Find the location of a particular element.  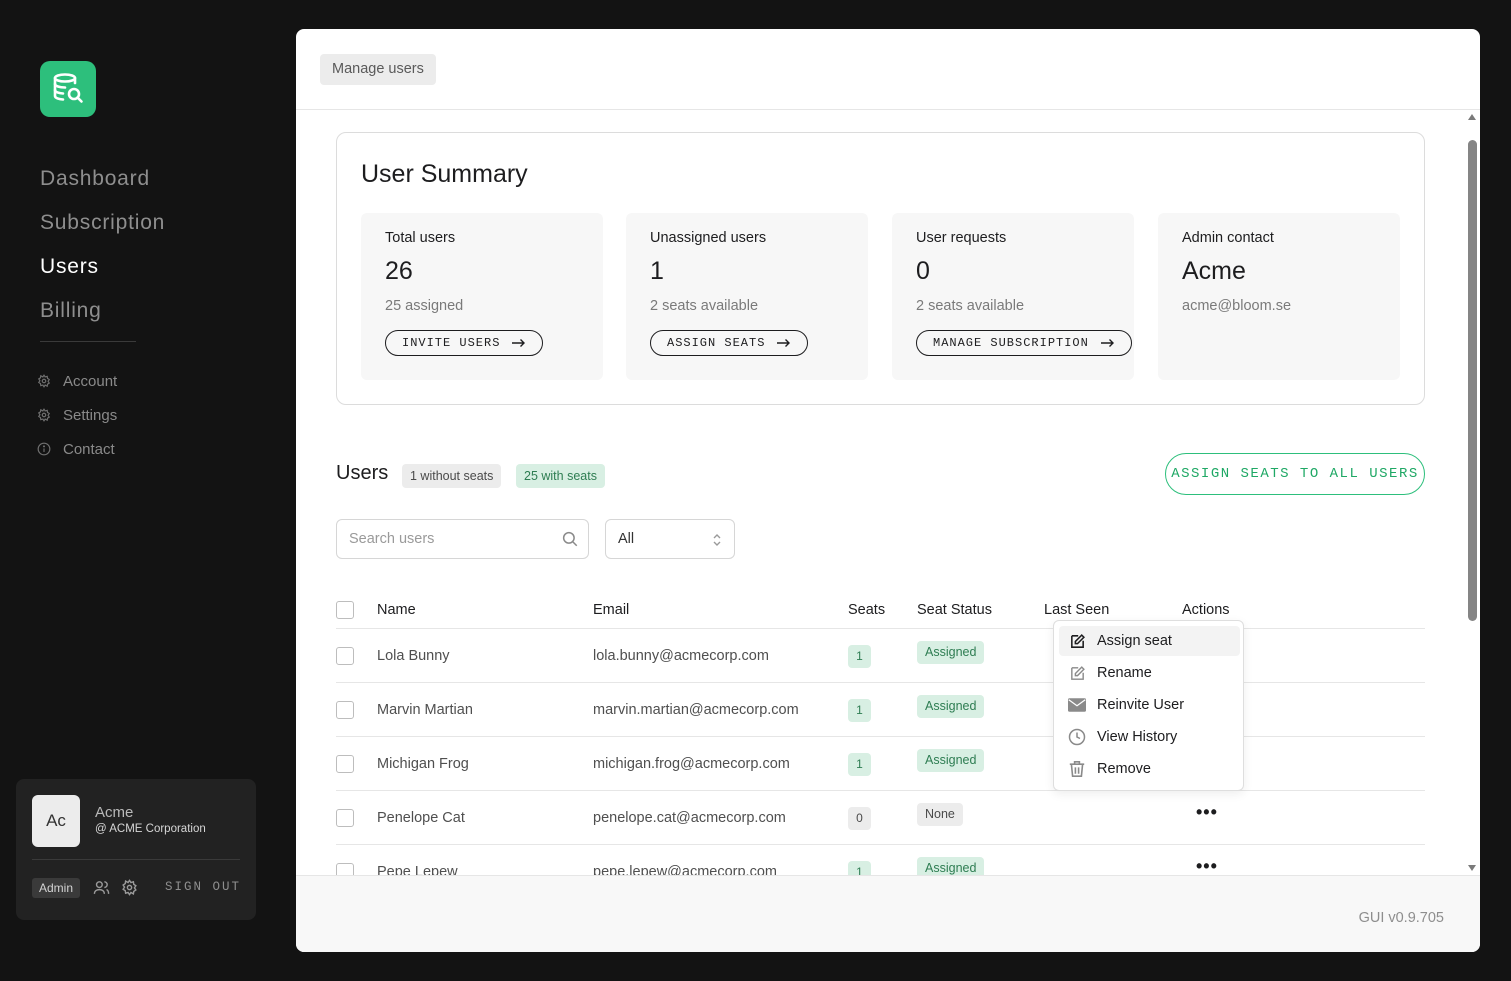

select-all-checkbox is located at coordinates (345, 610).